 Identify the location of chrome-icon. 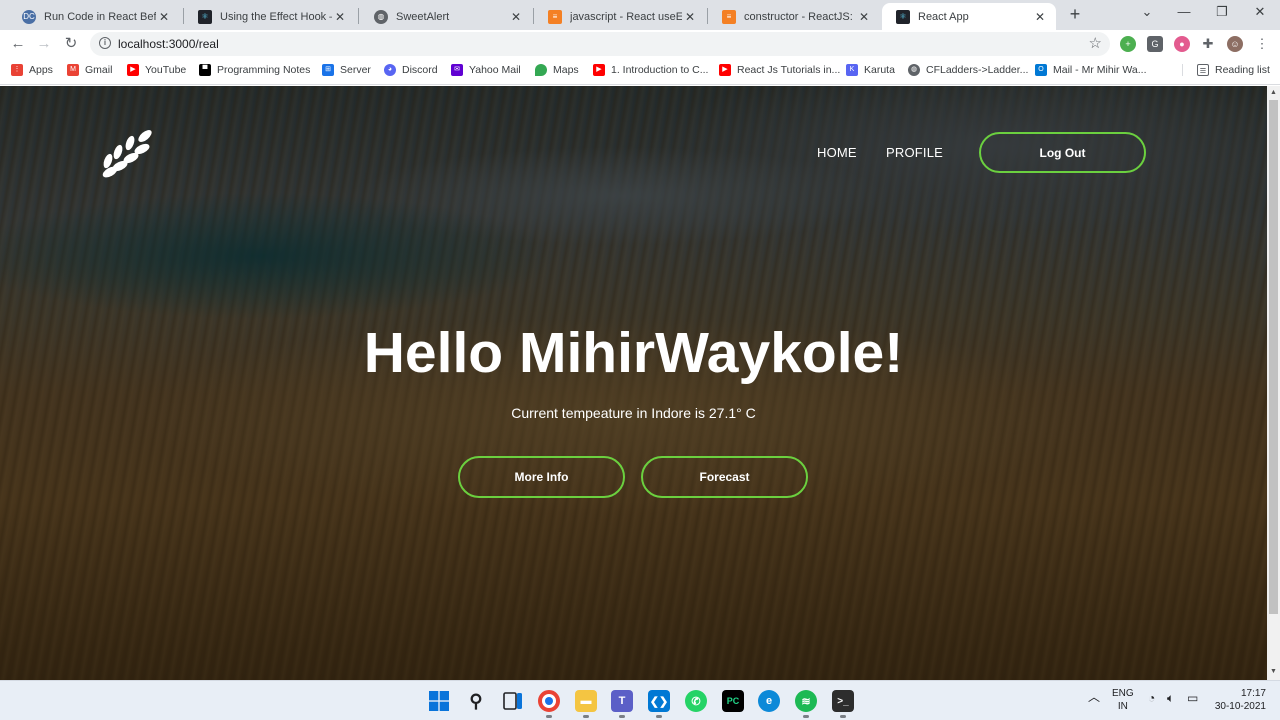
(549, 701).